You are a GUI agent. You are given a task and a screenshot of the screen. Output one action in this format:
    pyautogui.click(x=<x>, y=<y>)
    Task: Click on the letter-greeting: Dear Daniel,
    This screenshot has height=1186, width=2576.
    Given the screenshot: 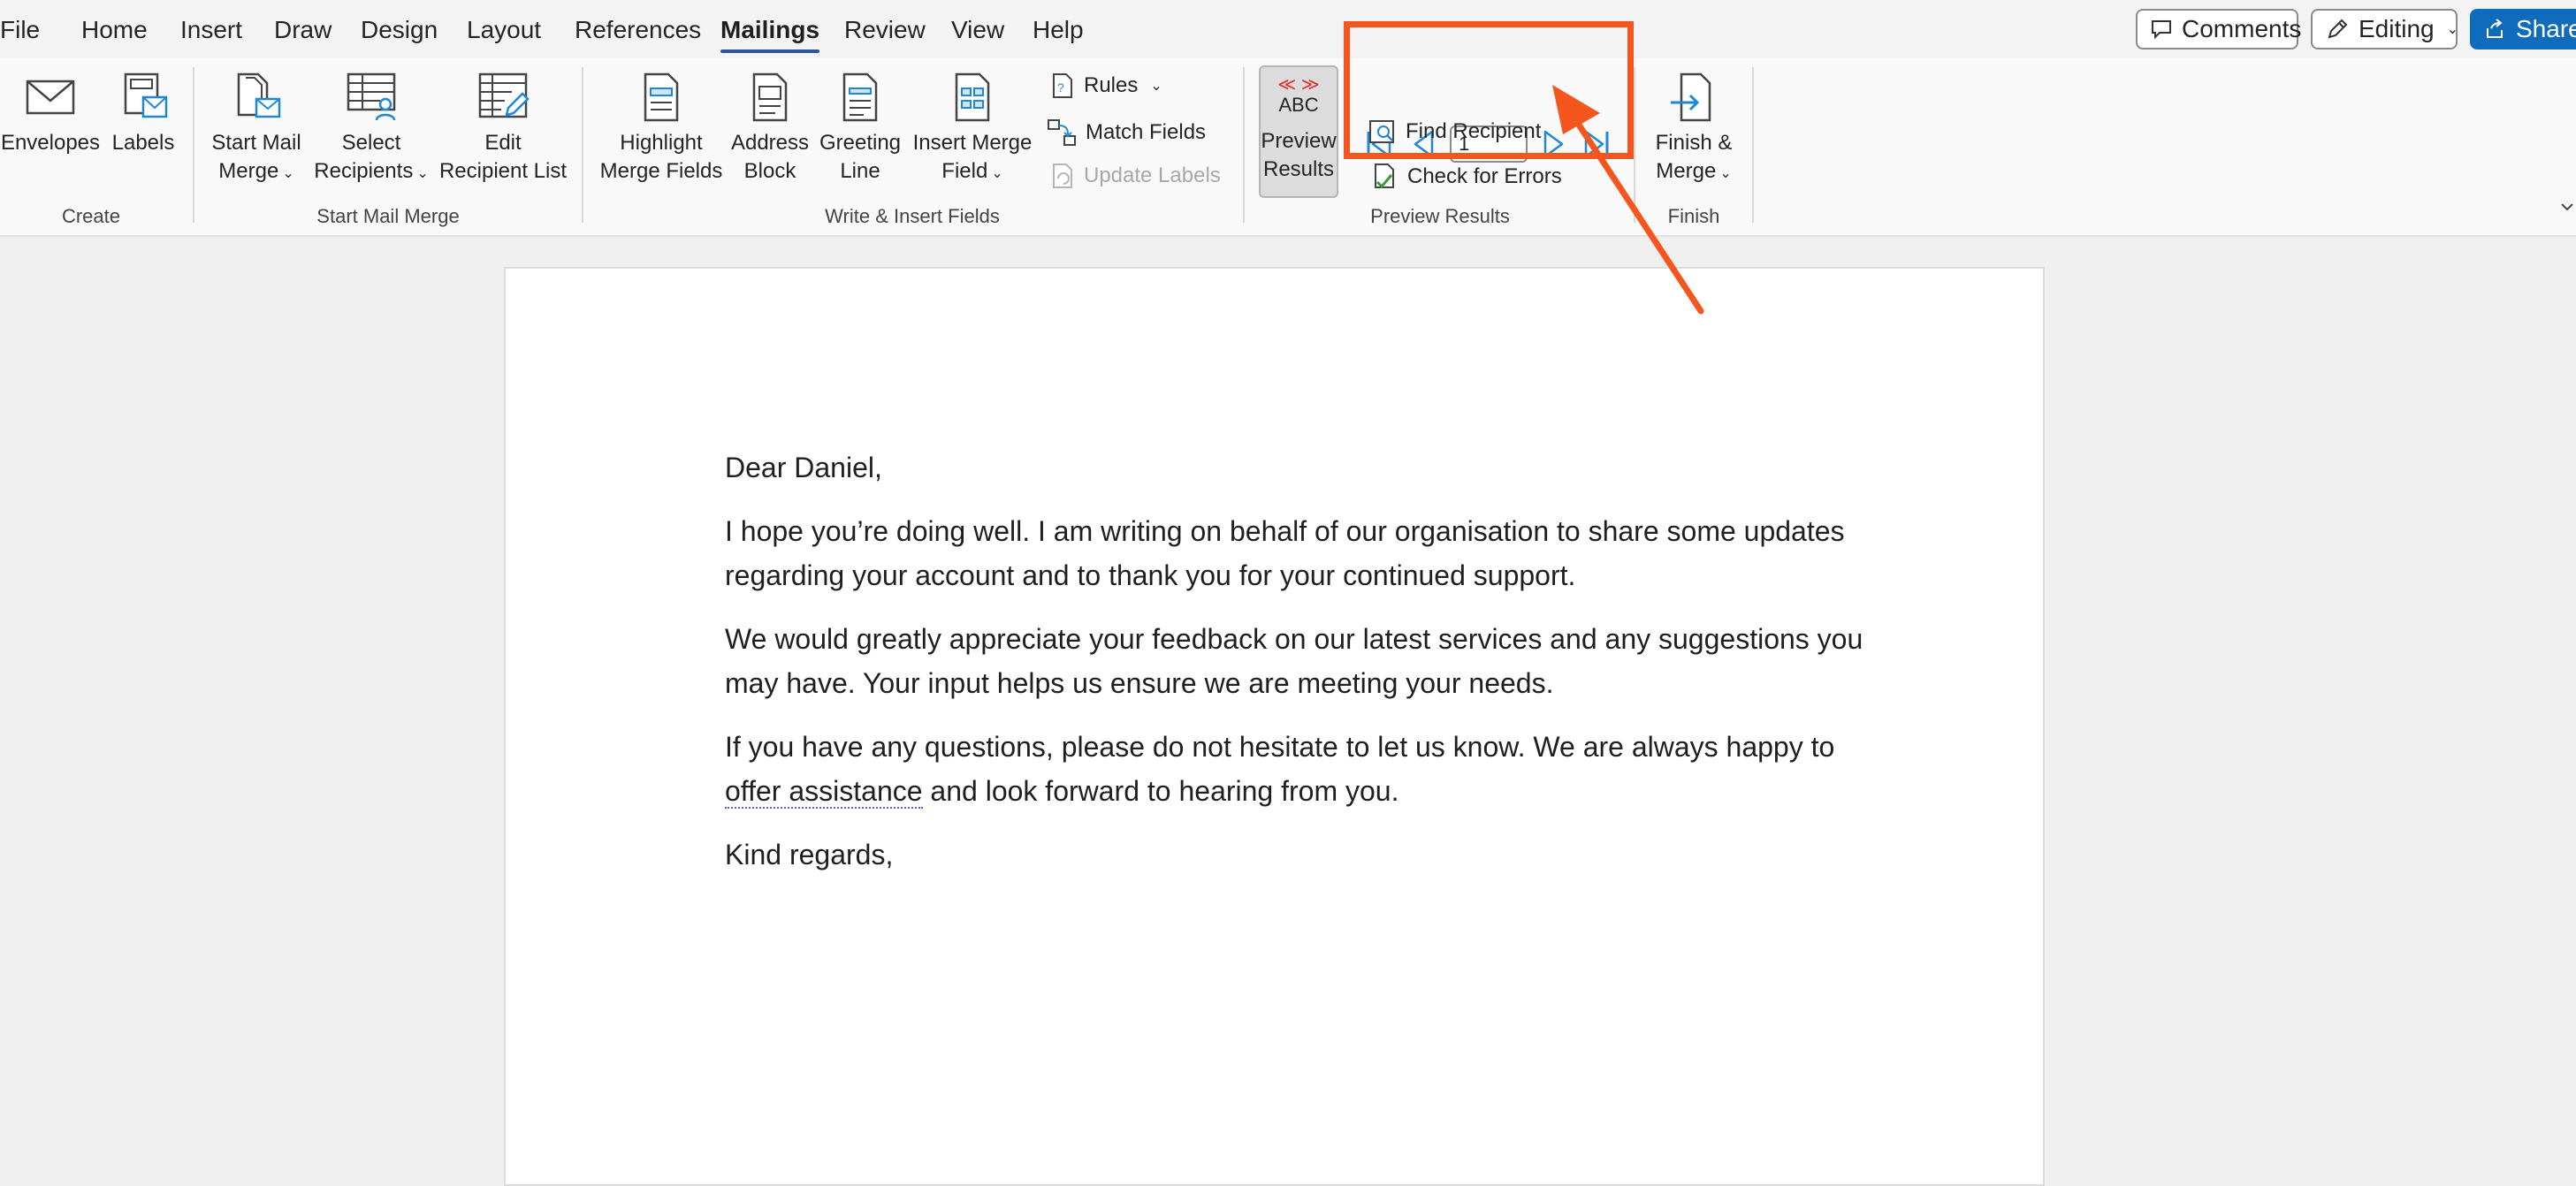 What is the action you would take?
    pyautogui.click(x=803, y=467)
    